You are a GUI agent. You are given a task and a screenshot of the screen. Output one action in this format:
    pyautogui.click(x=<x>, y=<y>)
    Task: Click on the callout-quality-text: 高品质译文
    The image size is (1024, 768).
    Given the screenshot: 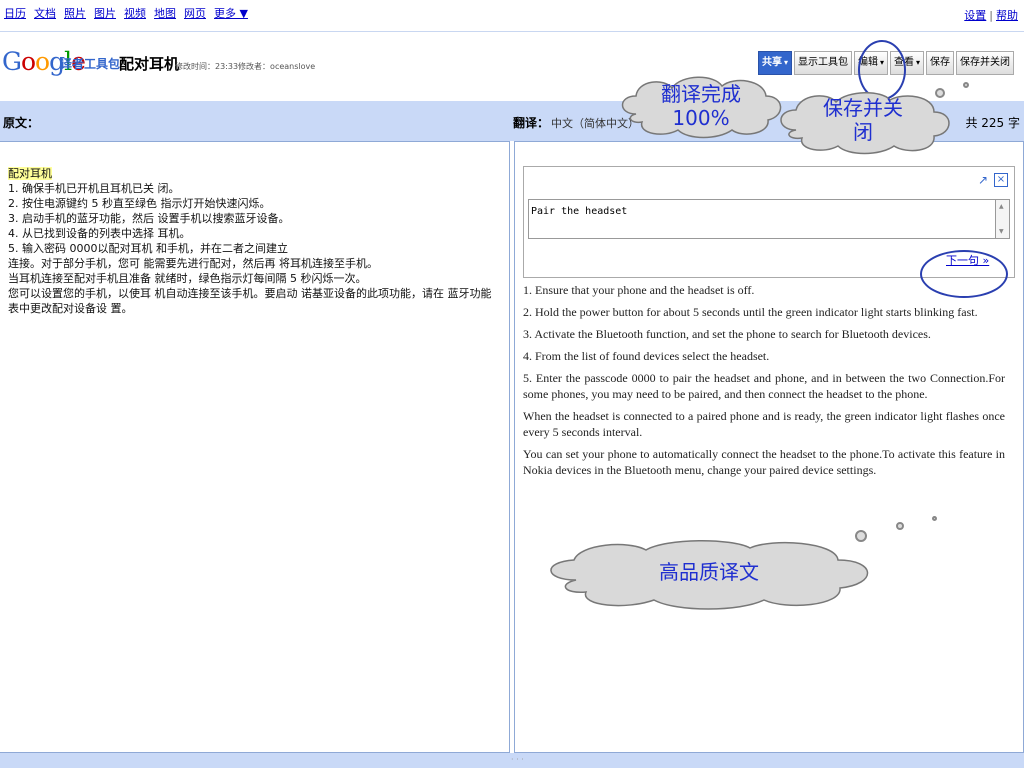 What is the action you would take?
    pyautogui.click(x=709, y=572)
    